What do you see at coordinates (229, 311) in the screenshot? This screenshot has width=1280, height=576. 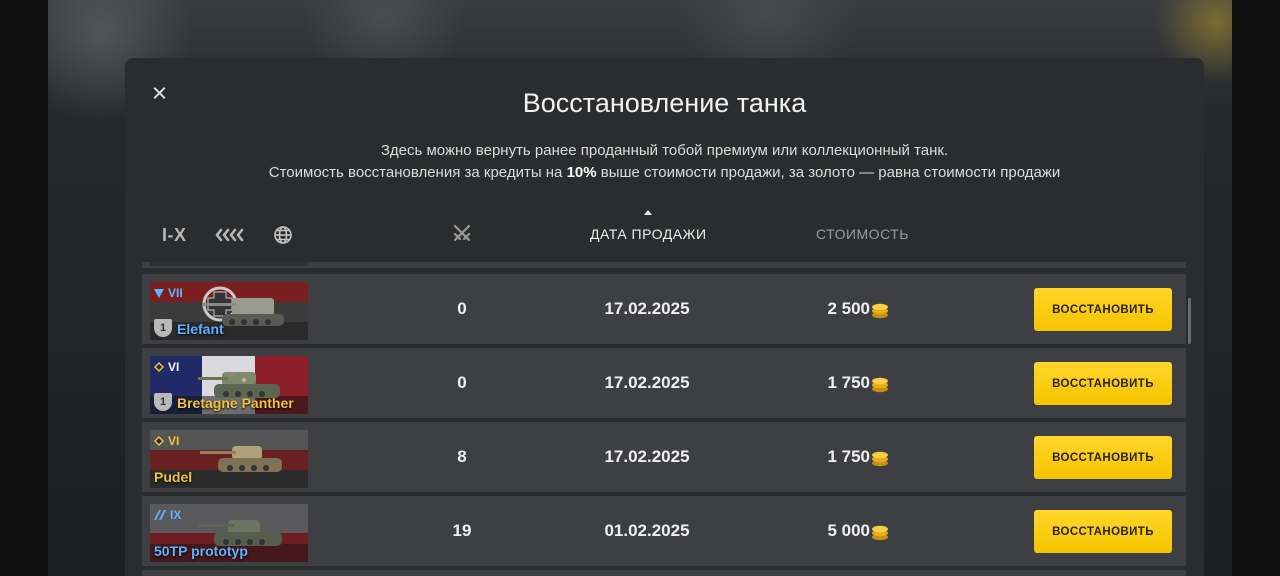 I see `tank-card: VII 1 Elefant` at bounding box center [229, 311].